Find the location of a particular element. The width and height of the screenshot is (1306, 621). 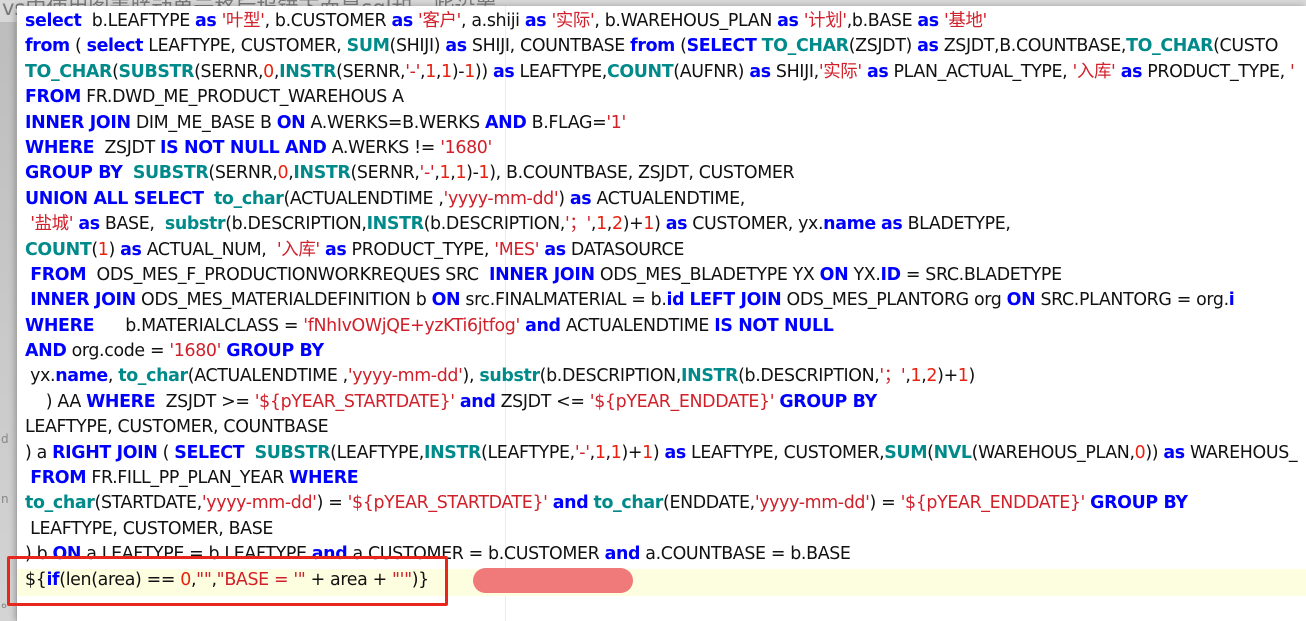

code-token: and is located at coordinates (622, 554).